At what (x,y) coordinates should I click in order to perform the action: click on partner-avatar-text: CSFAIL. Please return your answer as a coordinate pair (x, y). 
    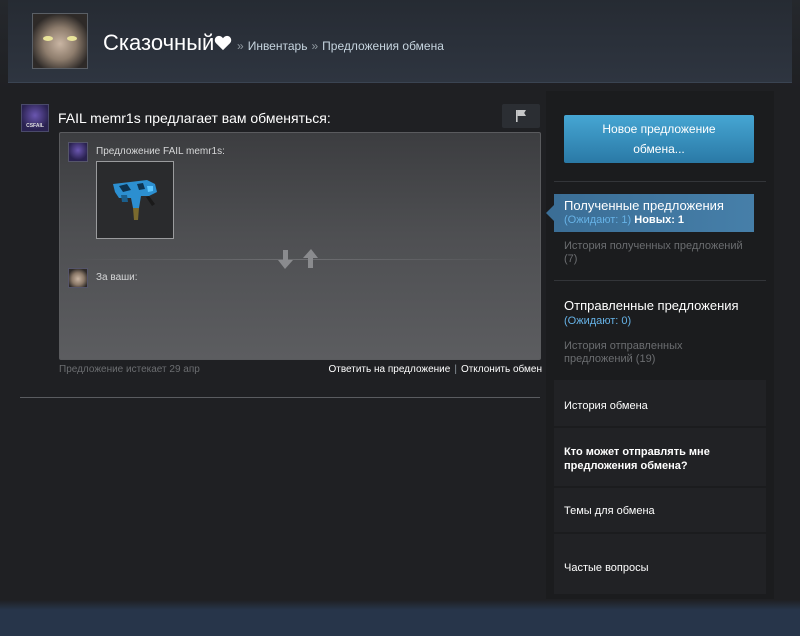
    Looking at the image, I should click on (35, 126).